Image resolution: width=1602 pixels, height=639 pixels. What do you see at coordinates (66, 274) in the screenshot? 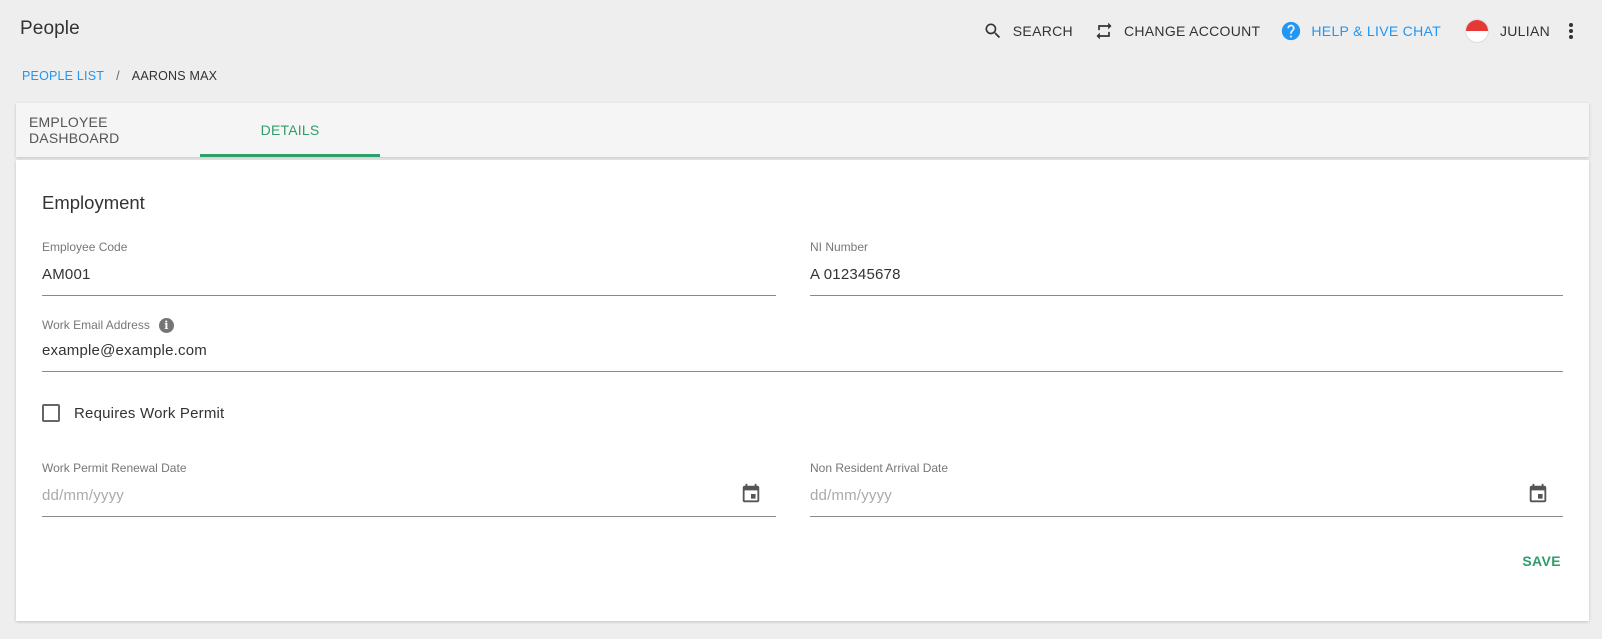
I see `employee-code-value: AM001` at bounding box center [66, 274].